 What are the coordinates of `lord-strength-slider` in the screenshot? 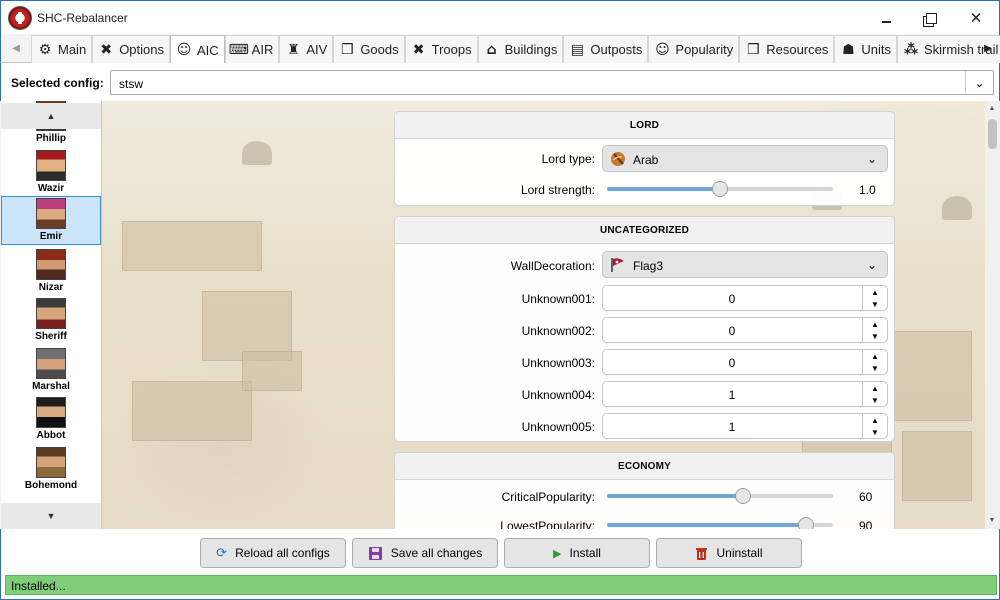 It's located at (720, 189).